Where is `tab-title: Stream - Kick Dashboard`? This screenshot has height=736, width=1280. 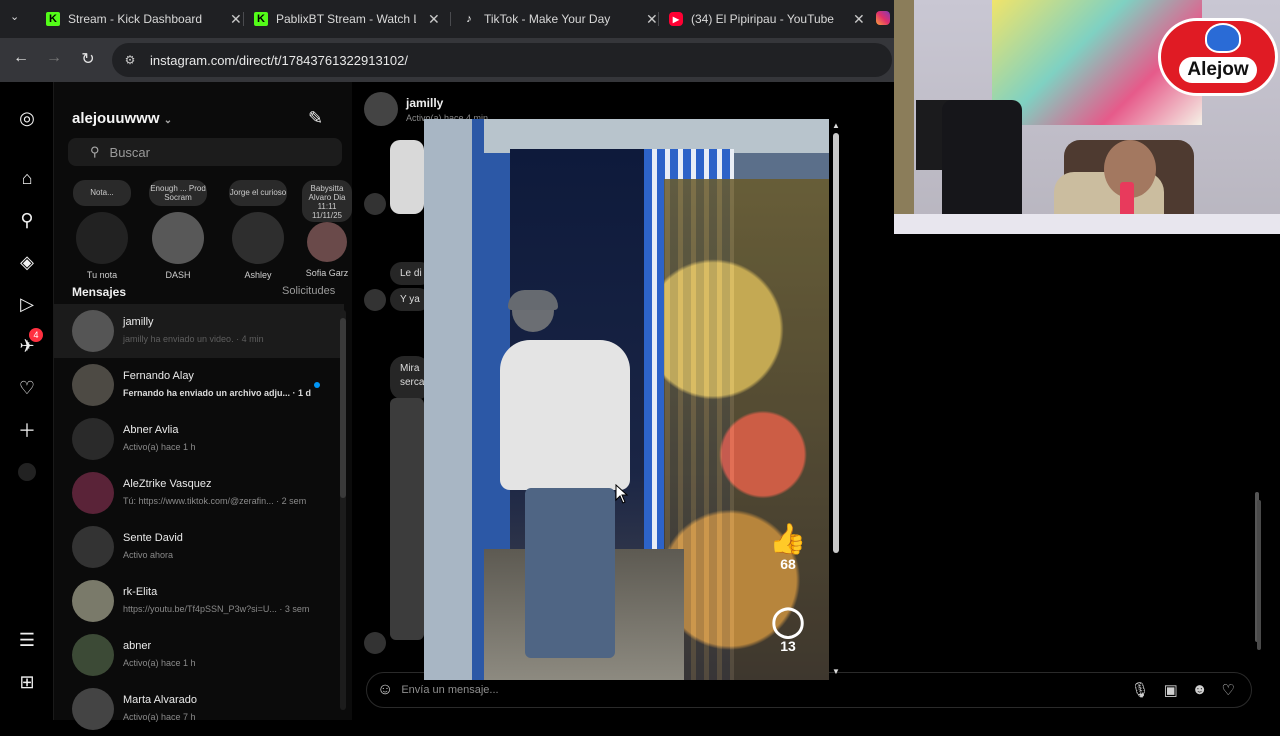
tab-title: Stream - Kick Dashboard is located at coordinates (135, 19).